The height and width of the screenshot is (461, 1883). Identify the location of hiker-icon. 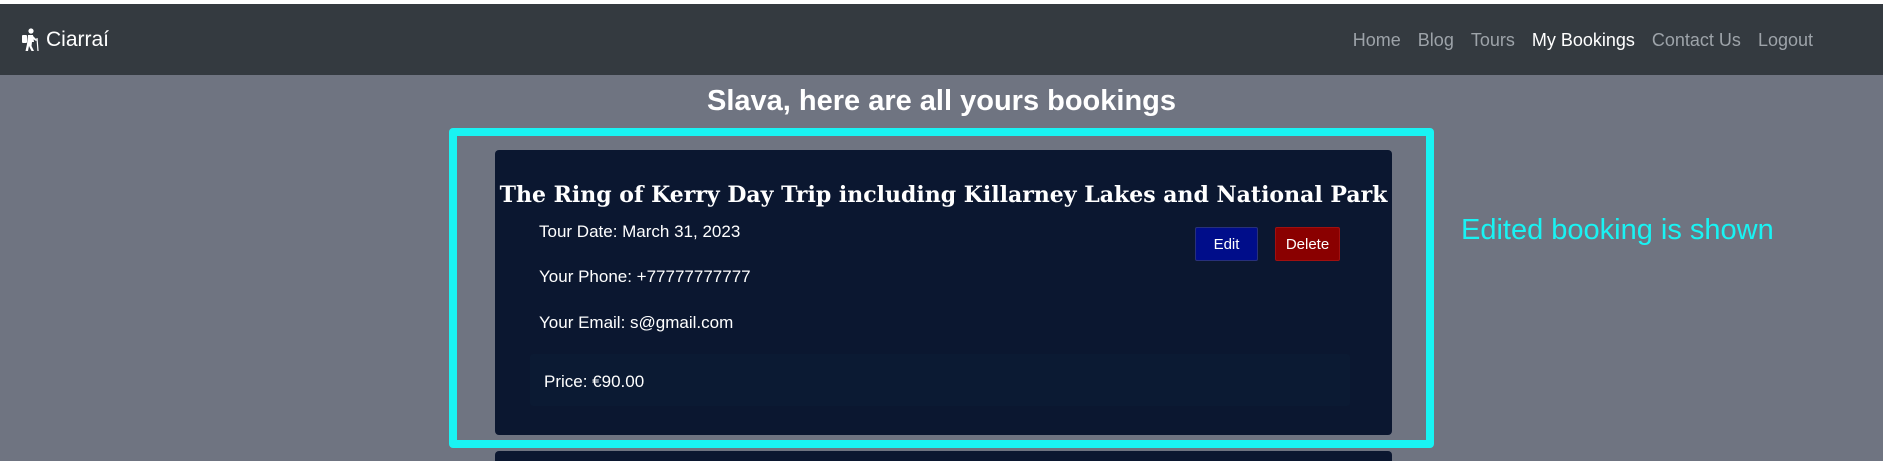
(30, 40).